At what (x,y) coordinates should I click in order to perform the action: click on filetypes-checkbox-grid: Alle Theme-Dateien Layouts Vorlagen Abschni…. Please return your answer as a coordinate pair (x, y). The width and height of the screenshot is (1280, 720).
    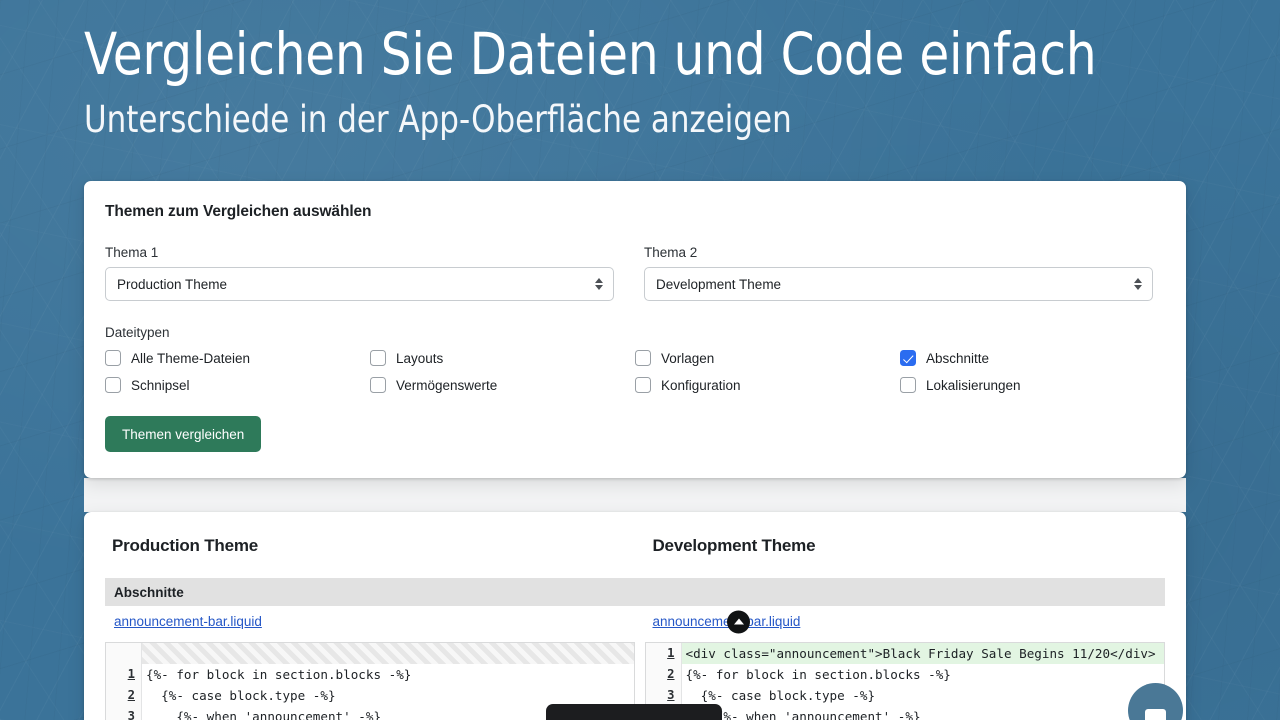
    Looking at the image, I should click on (635, 371).